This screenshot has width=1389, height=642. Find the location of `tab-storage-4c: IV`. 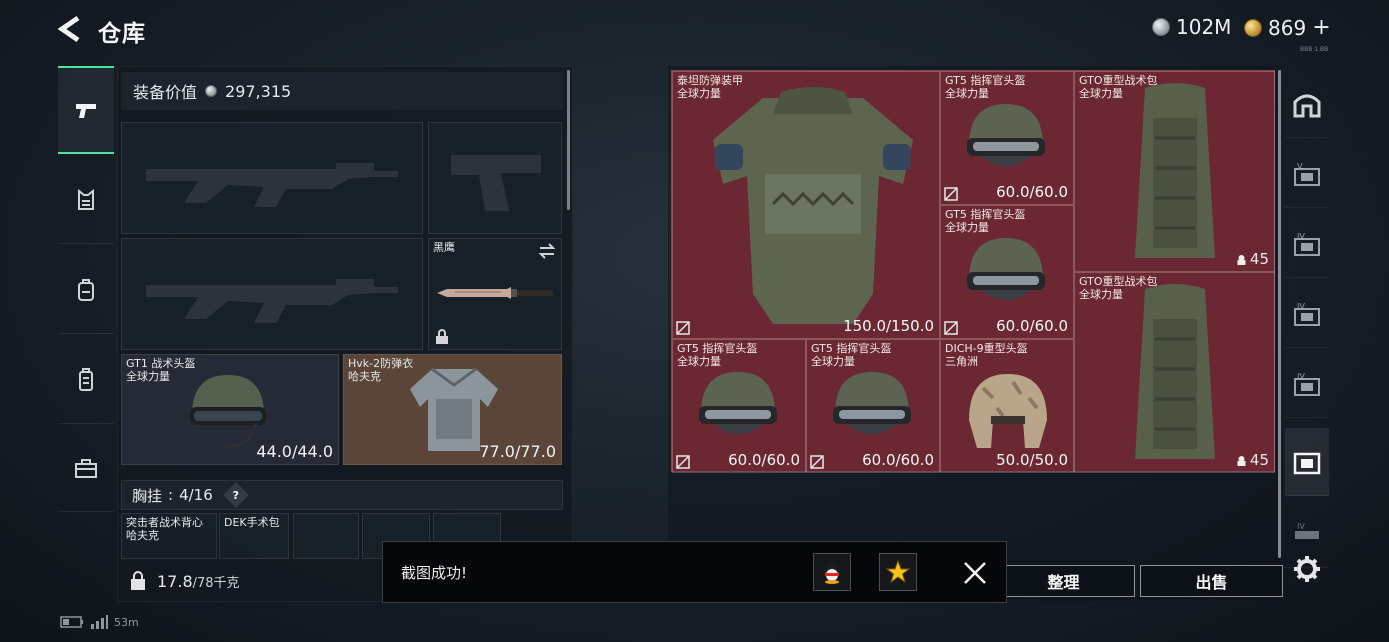

tab-storage-4c: IV is located at coordinates (1307, 384).